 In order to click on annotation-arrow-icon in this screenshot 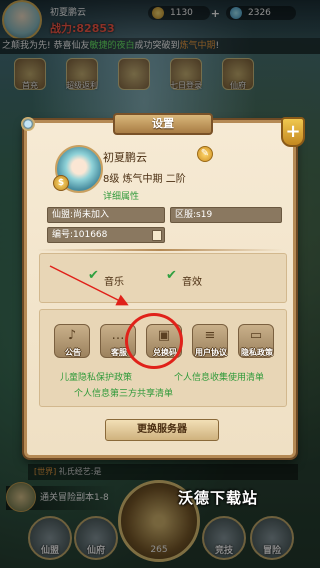, I will do `click(89, 285)`.